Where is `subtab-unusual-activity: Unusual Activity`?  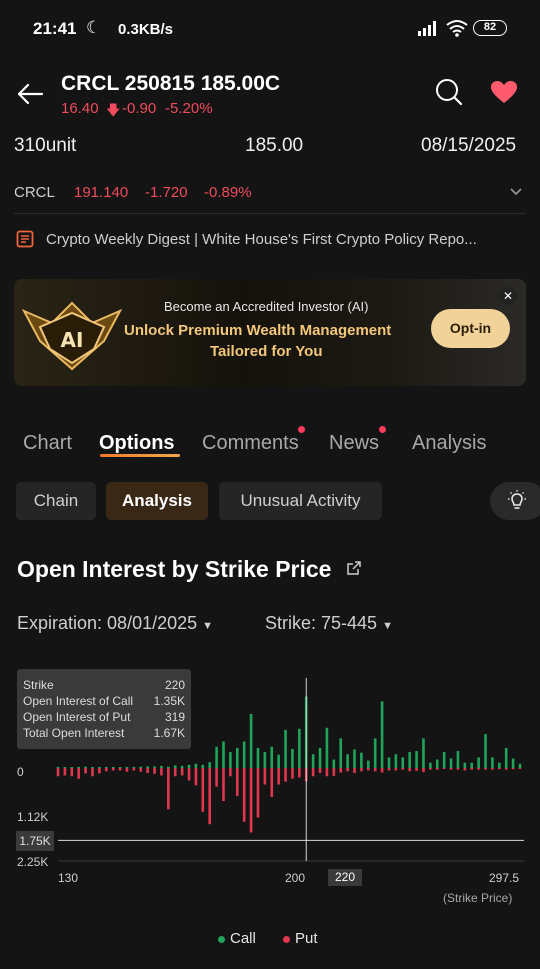
subtab-unusual-activity: Unusual Activity is located at coordinates (300, 501).